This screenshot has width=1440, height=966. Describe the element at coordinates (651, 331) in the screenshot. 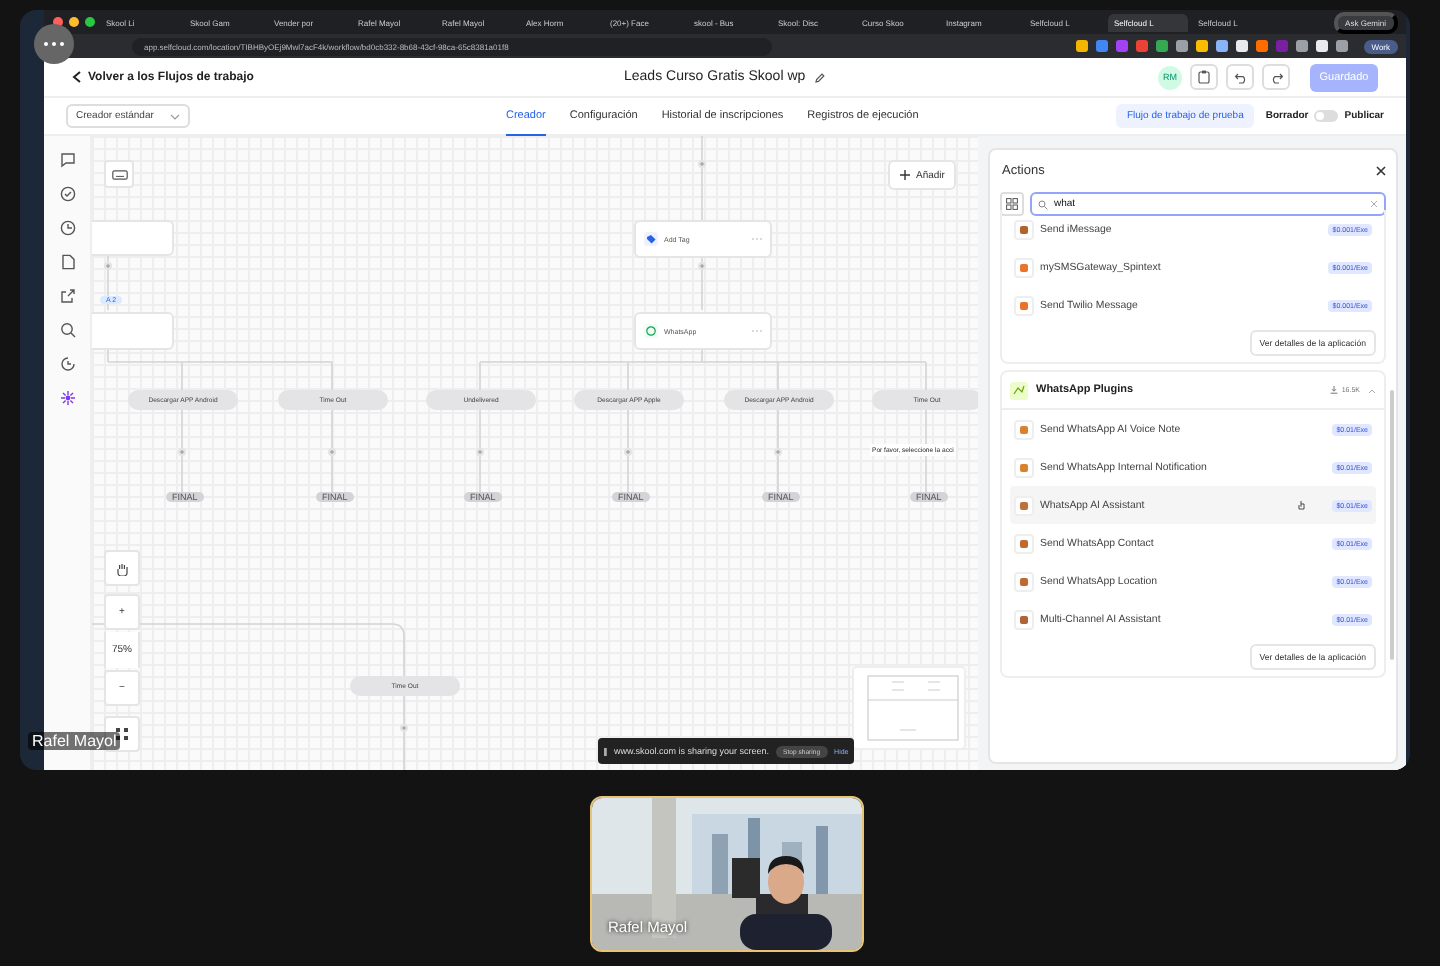

I see `chat-bubble-icon` at that location.